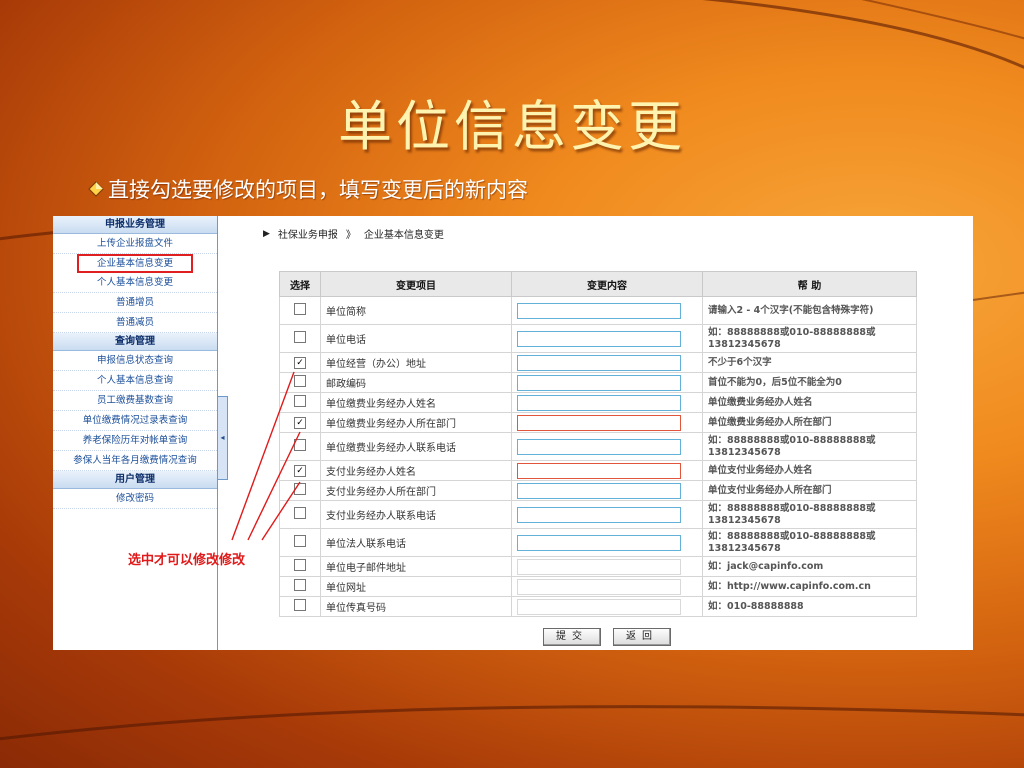 The image size is (1024, 768). I want to click on help-text: 如：jack@capinfo.com, so click(809, 566).